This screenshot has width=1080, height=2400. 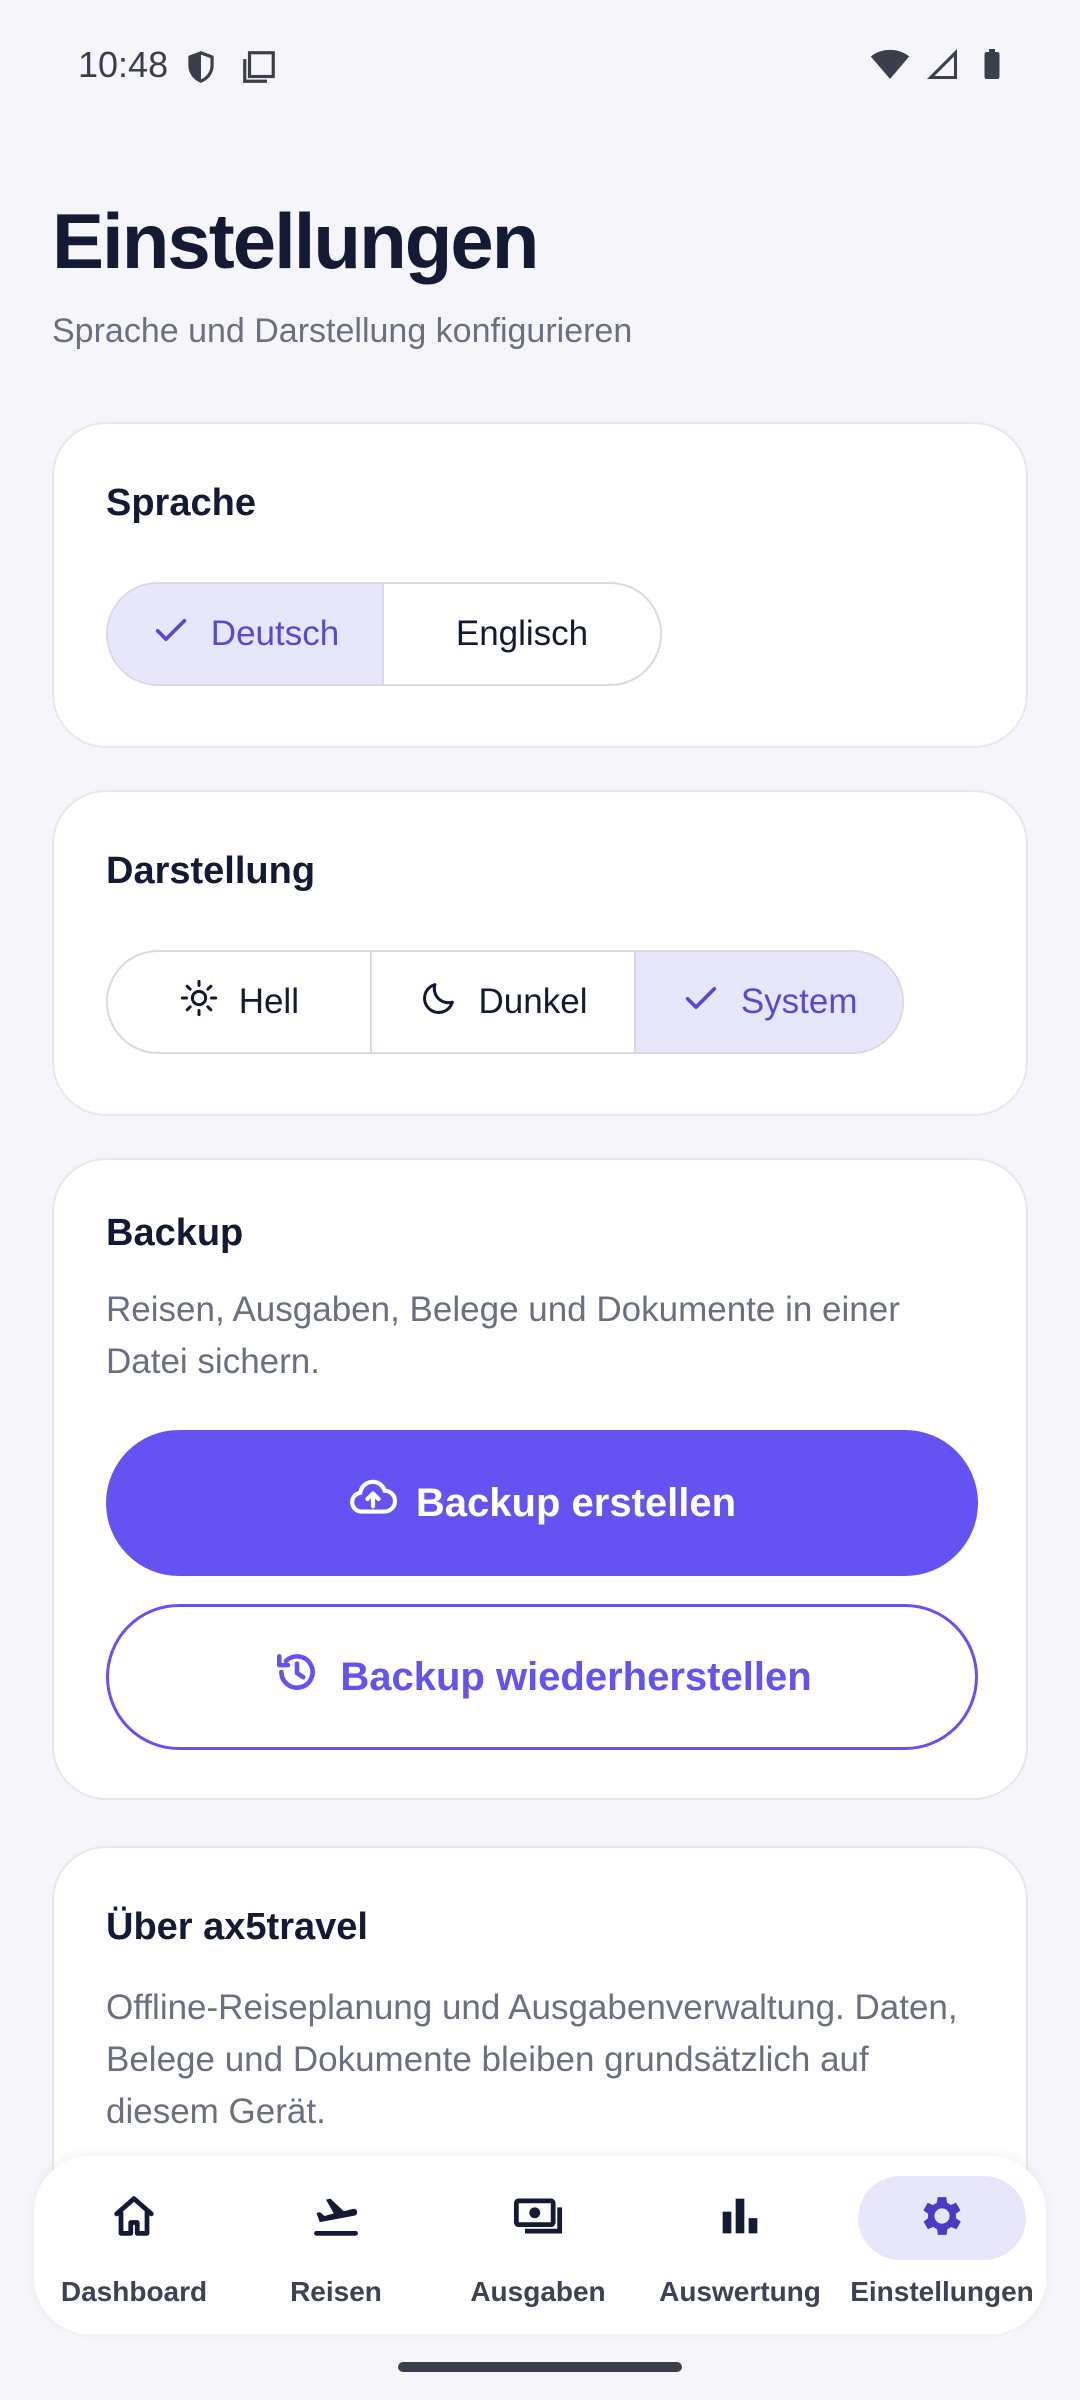 I want to click on language-option-deutsch: Deutsch, so click(x=246, y=634).